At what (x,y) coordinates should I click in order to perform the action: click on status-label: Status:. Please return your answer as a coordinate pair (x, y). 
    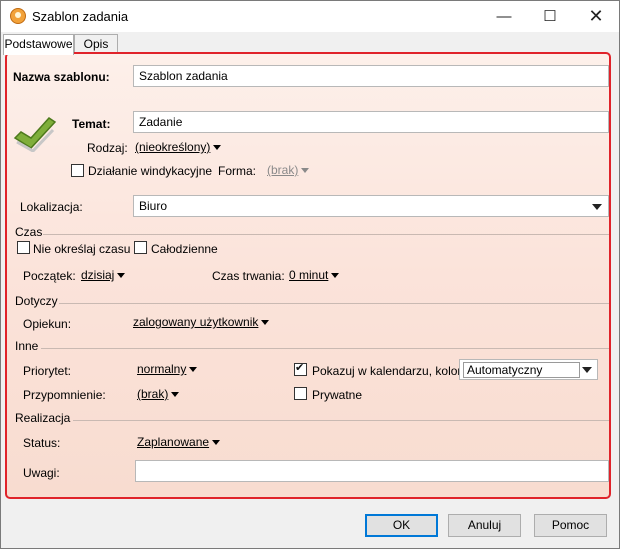
    Looking at the image, I should click on (42, 443).